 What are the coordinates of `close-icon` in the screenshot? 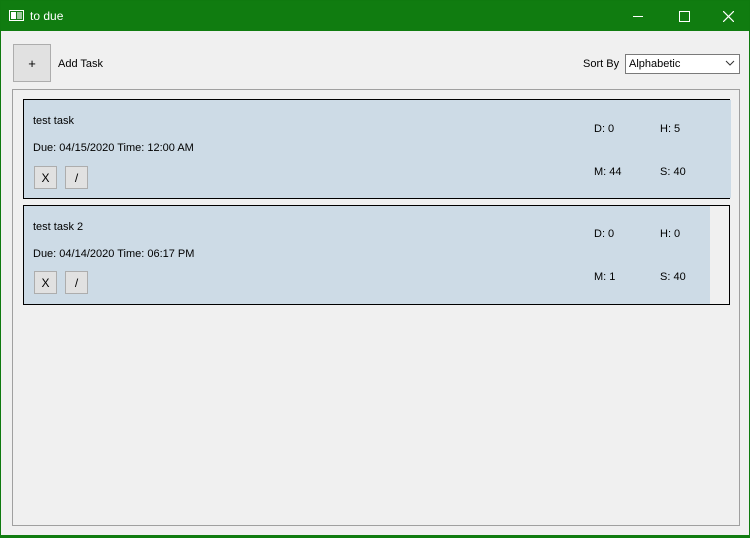 It's located at (728, 16).